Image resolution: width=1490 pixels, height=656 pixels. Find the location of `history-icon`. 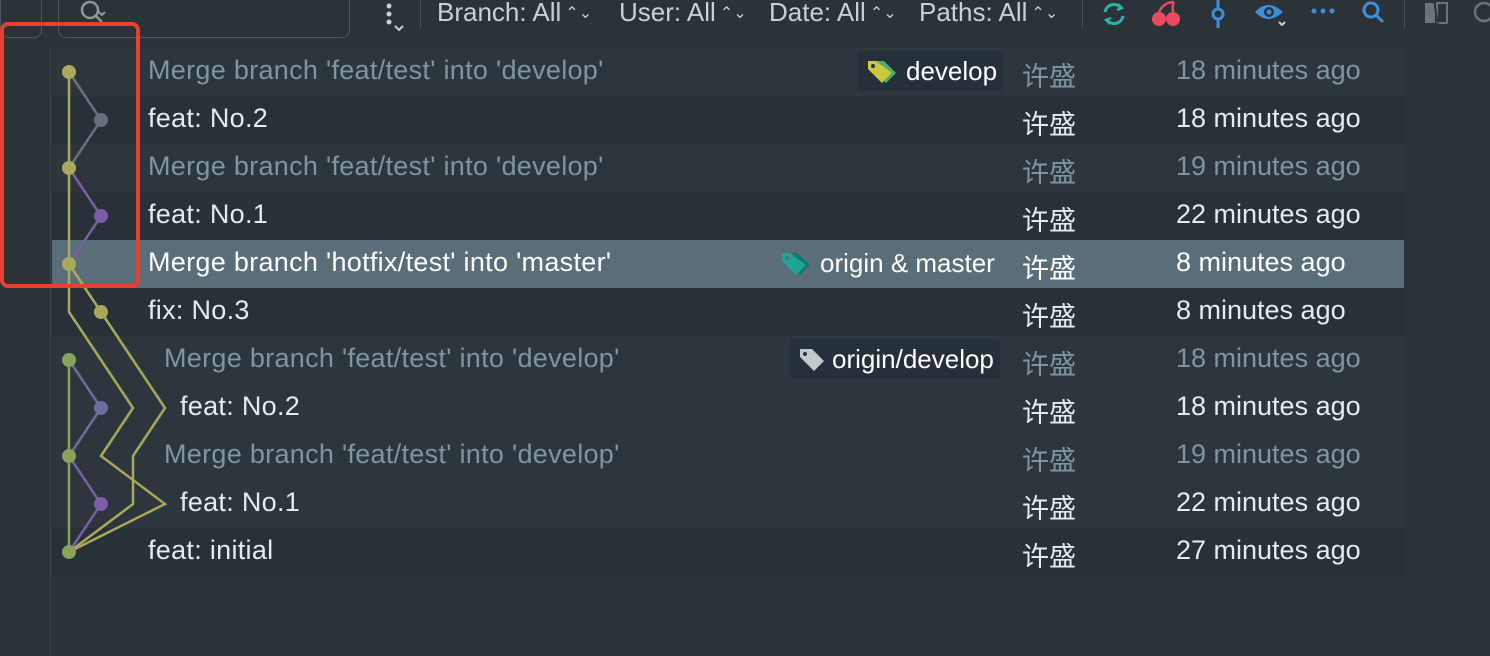

history-icon is located at coordinates (1480, 16).